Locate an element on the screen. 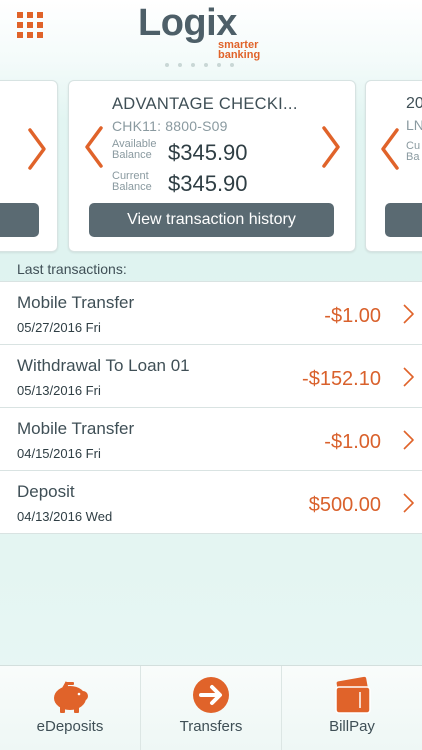 Image resolution: width=422 pixels, height=750 pixels. transaction-description: Deposit is located at coordinates (46, 491).